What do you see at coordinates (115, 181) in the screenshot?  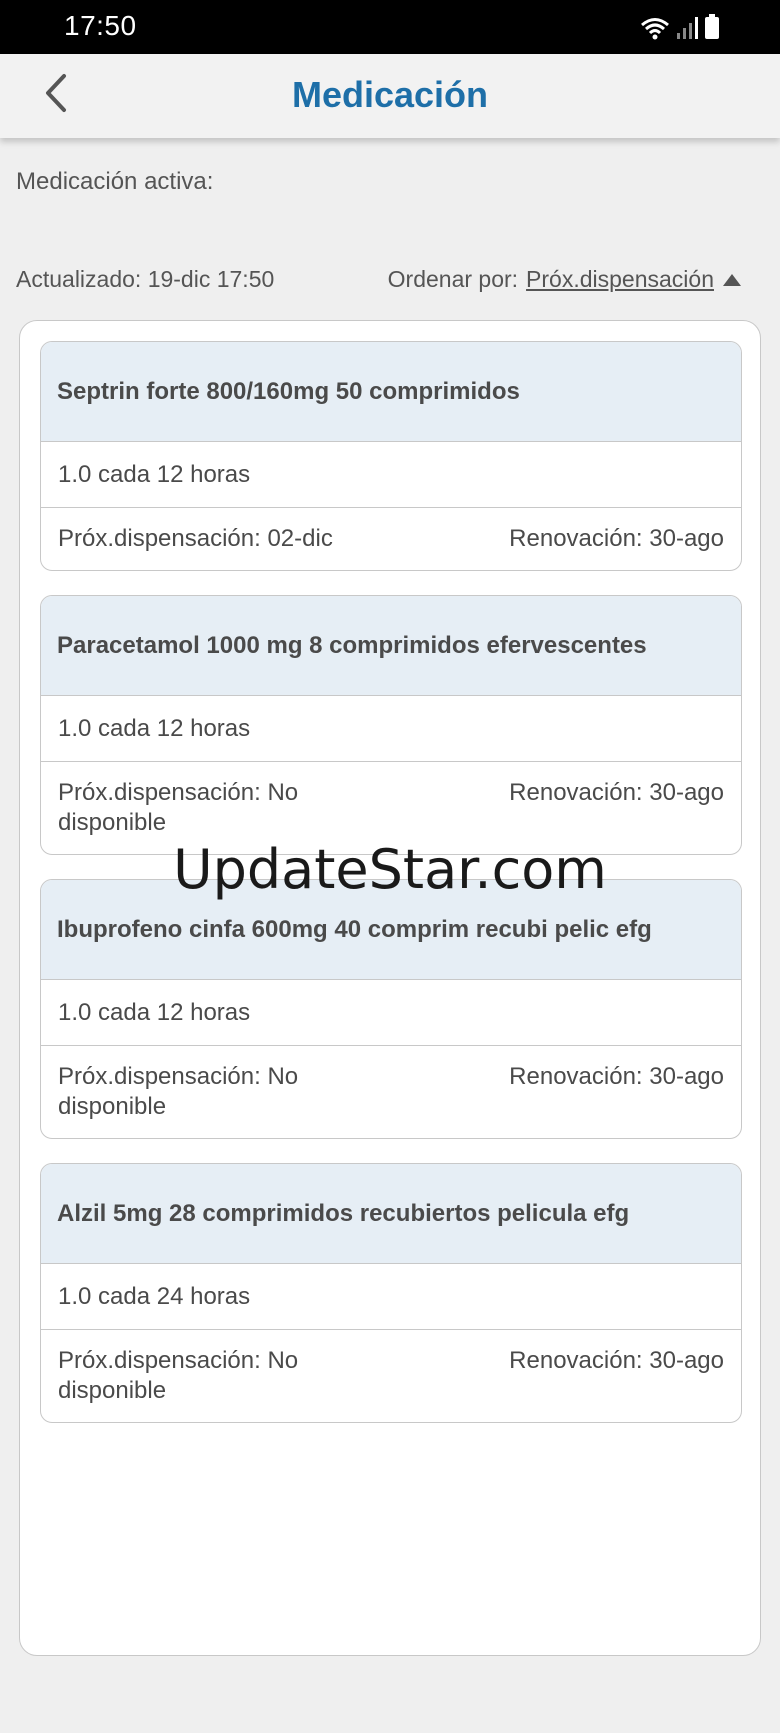 I see `section-label: Medicación activa:` at bounding box center [115, 181].